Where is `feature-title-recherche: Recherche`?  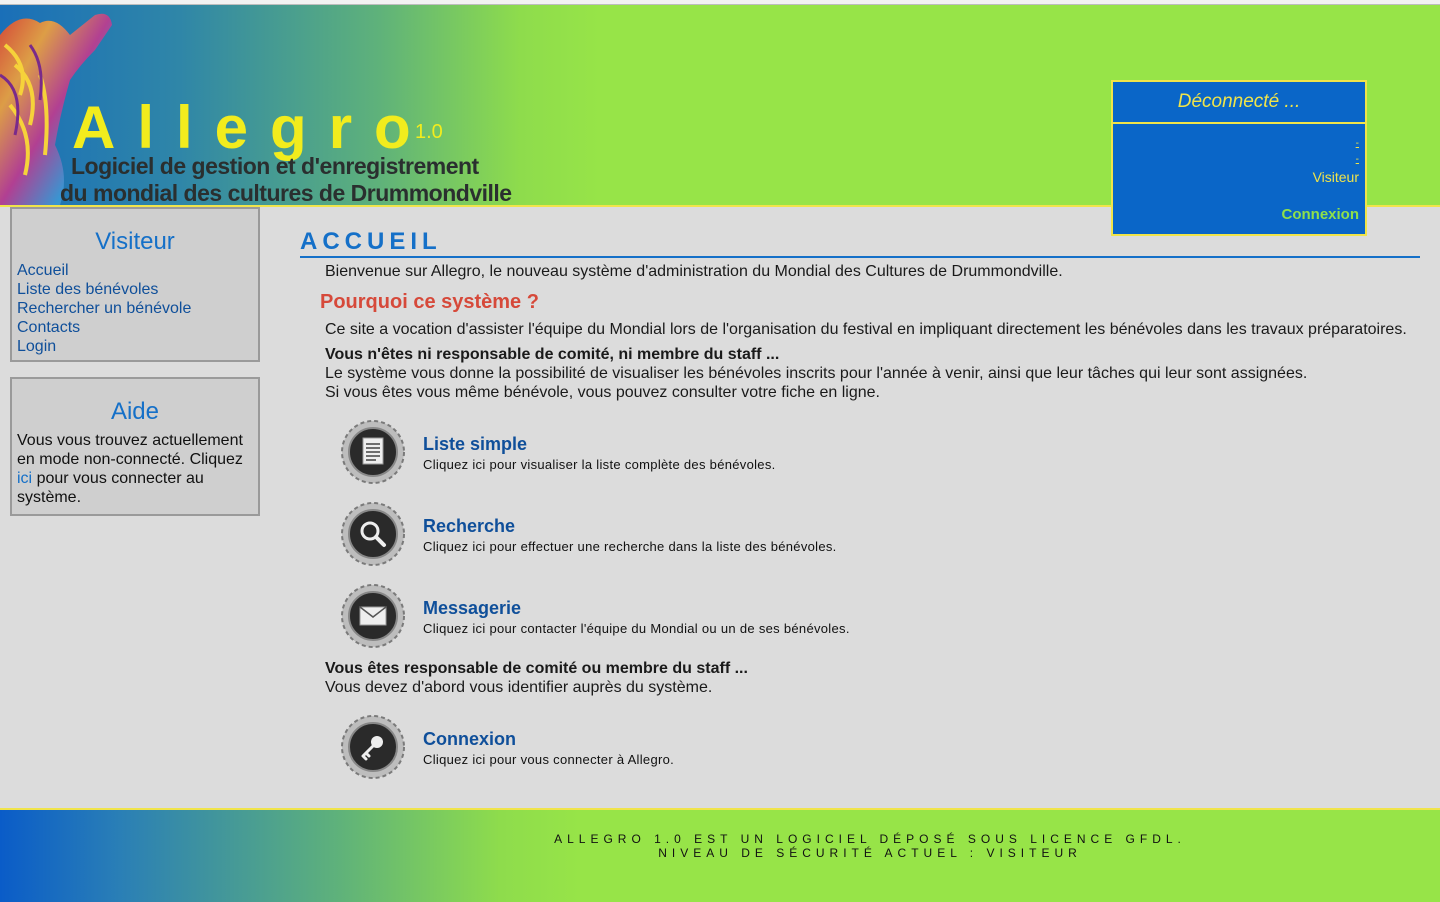
feature-title-recherche: Recherche is located at coordinates (469, 526).